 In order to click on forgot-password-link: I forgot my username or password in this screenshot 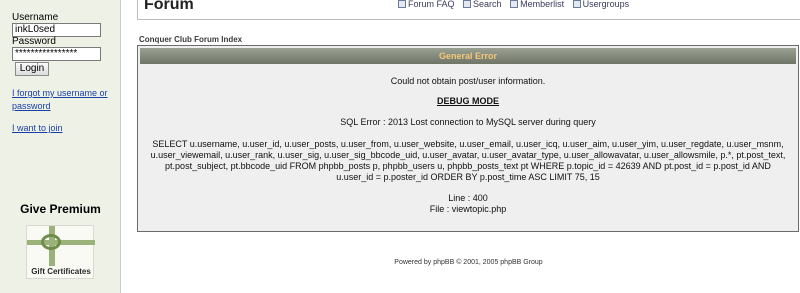, I will do `click(62, 100)`.